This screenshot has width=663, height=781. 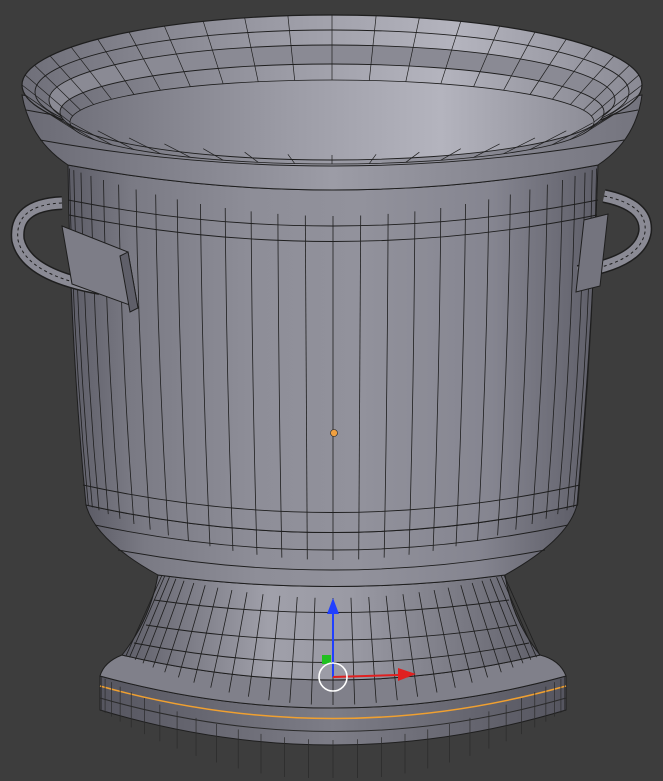 I want to click on origin-dot-icon, so click(x=334, y=433).